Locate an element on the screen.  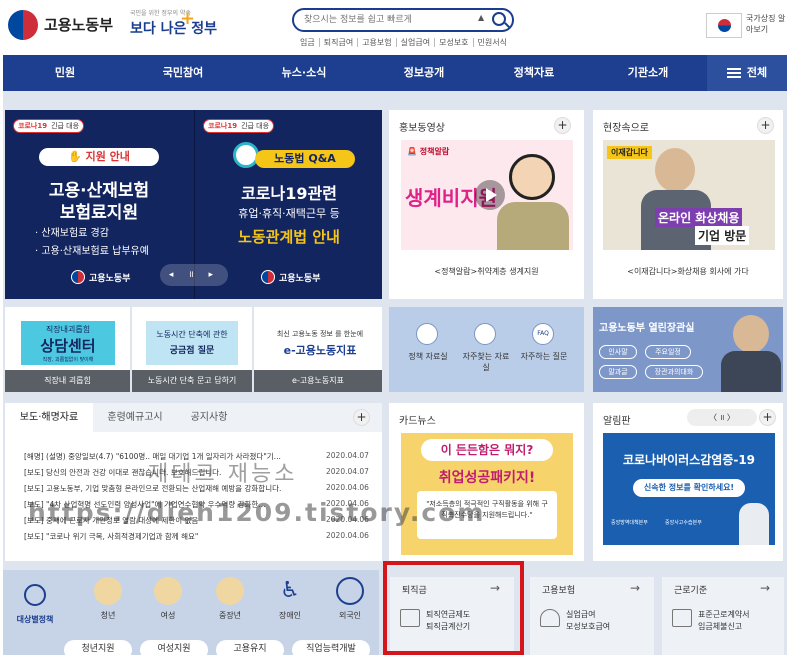
quick-link: 퇴직급여 is located at coordinates (339, 42).